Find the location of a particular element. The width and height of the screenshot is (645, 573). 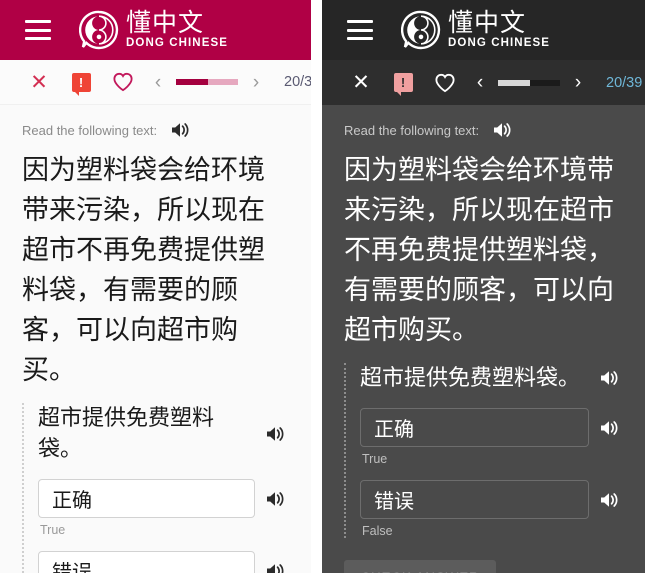

app-header-light: 懂中文 DONG CHINESE is located at coordinates (155, 30).